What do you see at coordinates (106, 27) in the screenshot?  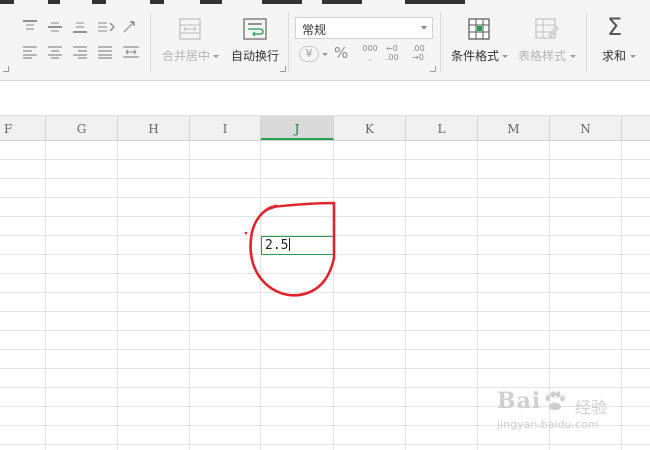 I see `text-direction-icon` at bounding box center [106, 27].